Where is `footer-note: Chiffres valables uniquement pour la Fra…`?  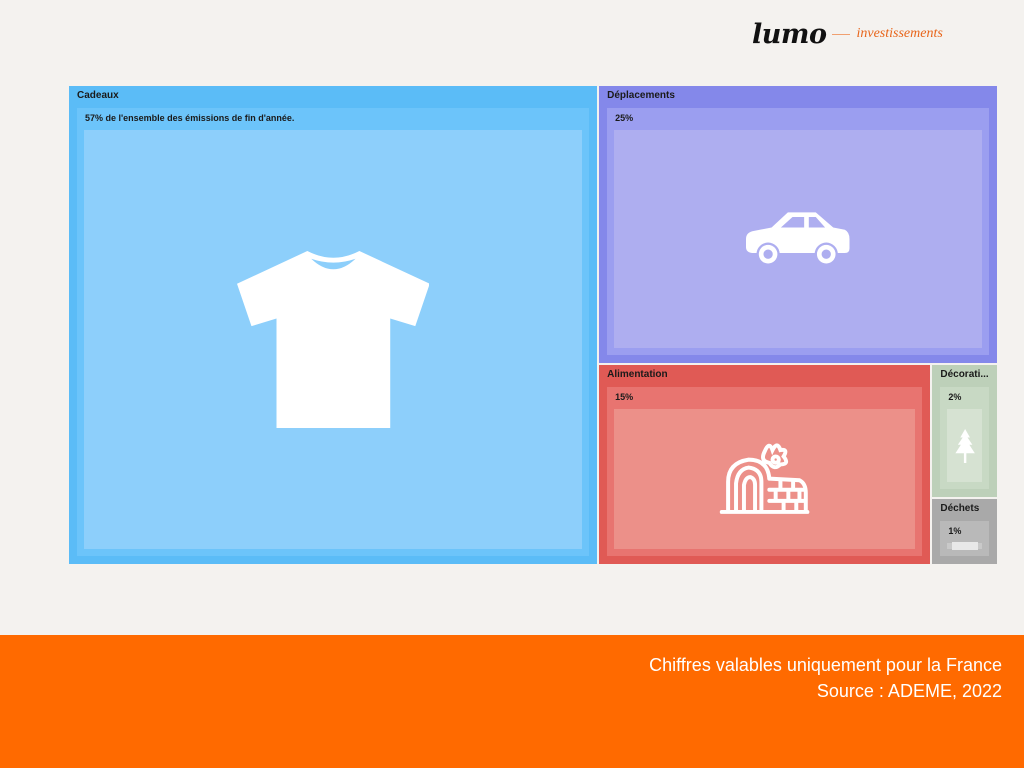 footer-note: Chiffres valables uniquement pour la Fra… is located at coordinates (825, 665).